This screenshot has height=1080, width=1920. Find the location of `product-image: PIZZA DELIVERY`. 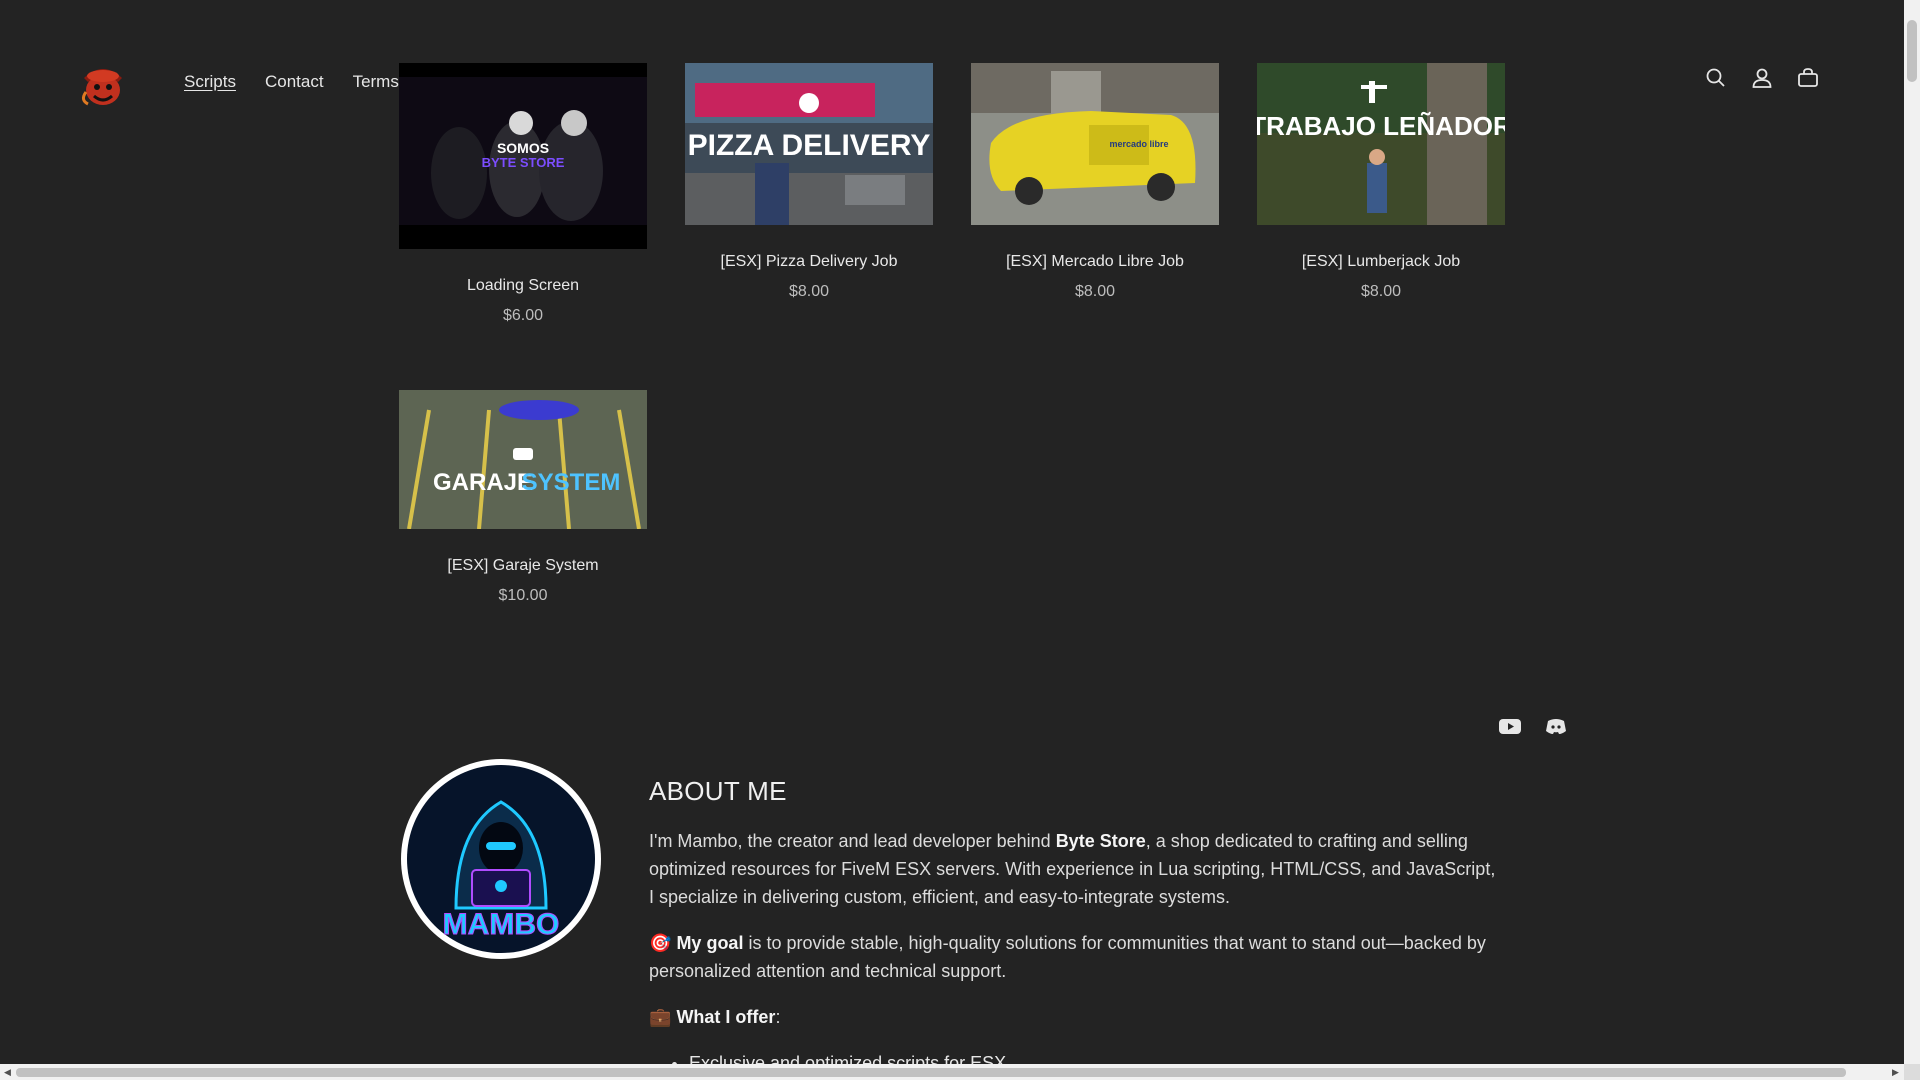

product-image: PIZZA DELIVERY is located at coordinates (809, 144).